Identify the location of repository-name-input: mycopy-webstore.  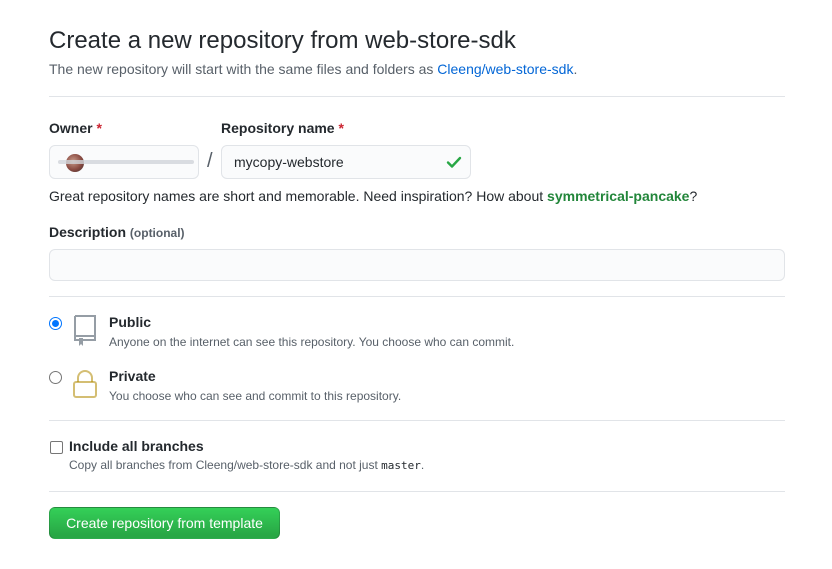
(346, 162).